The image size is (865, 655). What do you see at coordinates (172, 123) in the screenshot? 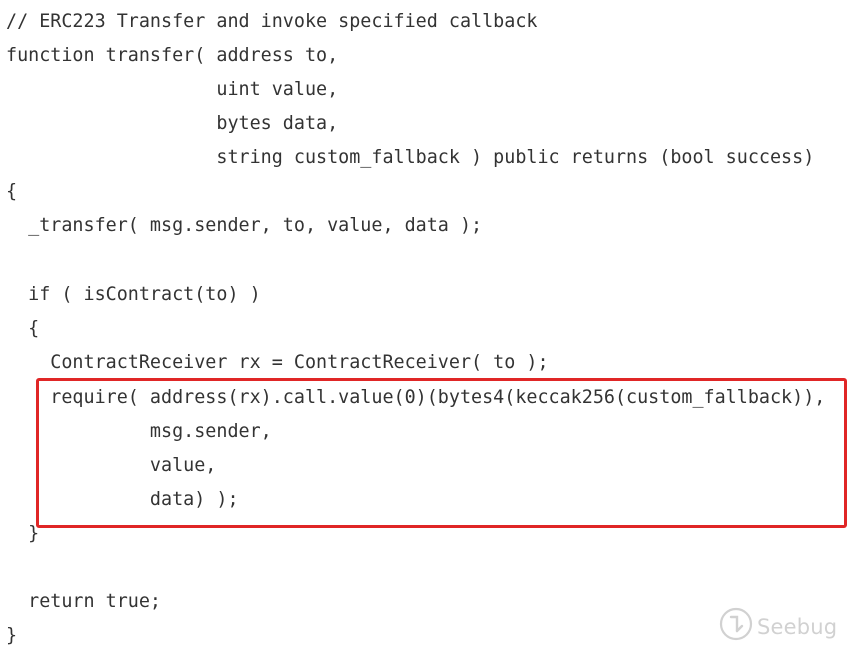
I see `code-line-param-data: bytes data,` at bounding box center [172, 123].